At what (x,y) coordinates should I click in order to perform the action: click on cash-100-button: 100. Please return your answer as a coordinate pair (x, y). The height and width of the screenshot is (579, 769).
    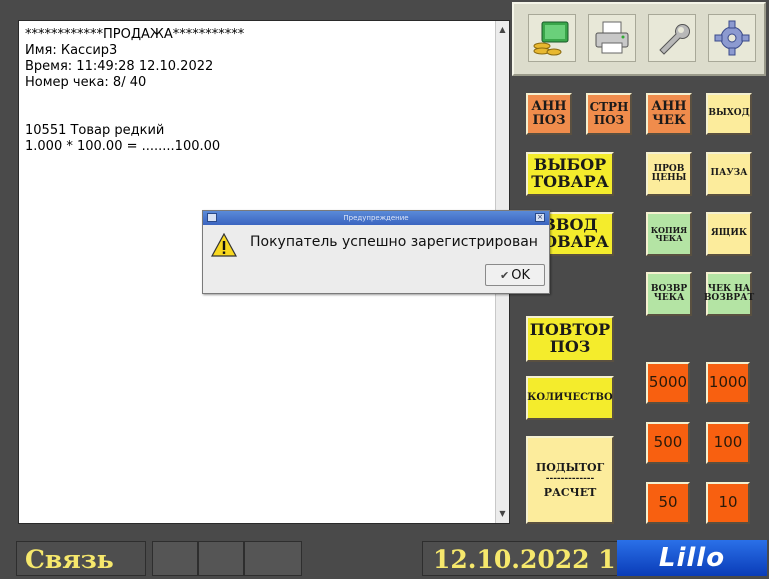
    Looking at the image, I should click on (728, 443).